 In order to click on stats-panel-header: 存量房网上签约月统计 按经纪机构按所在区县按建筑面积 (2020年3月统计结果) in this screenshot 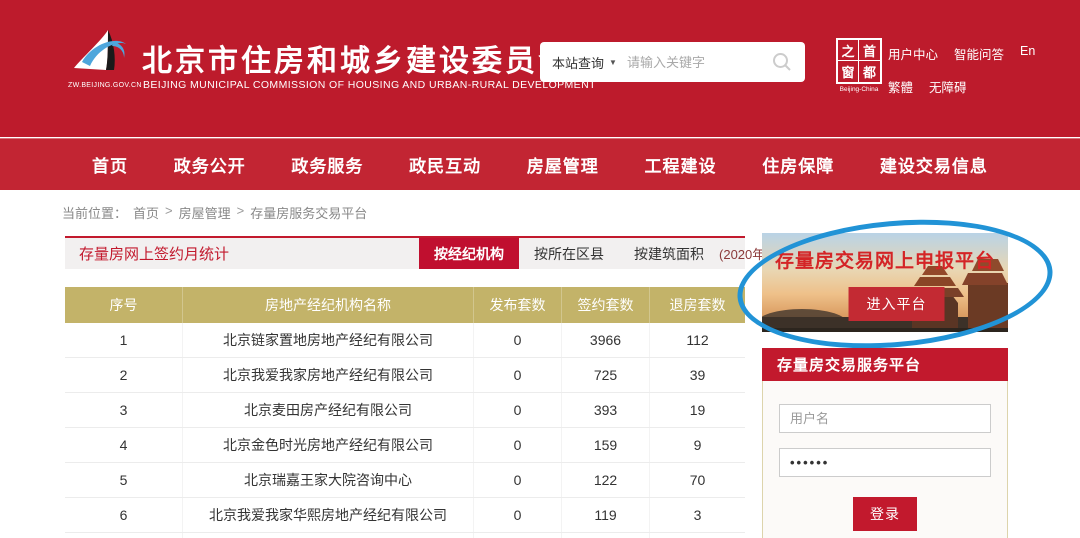, I will do `click(453, 252)`.